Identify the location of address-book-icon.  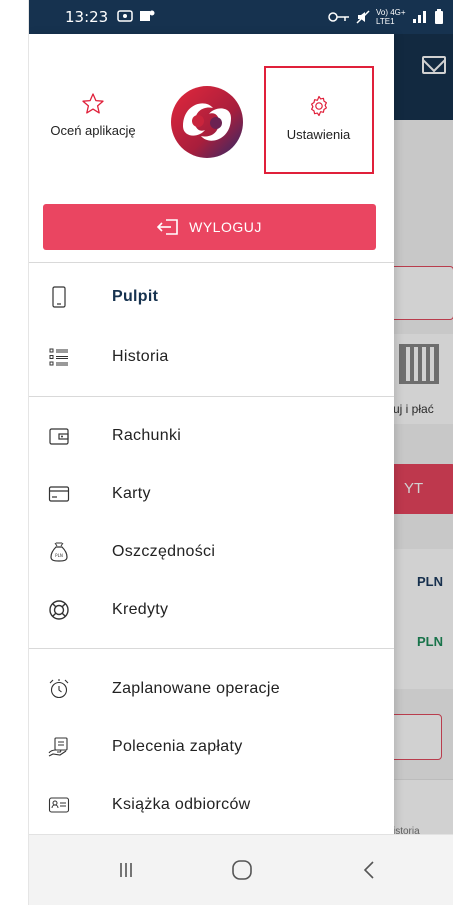
(59, 805).